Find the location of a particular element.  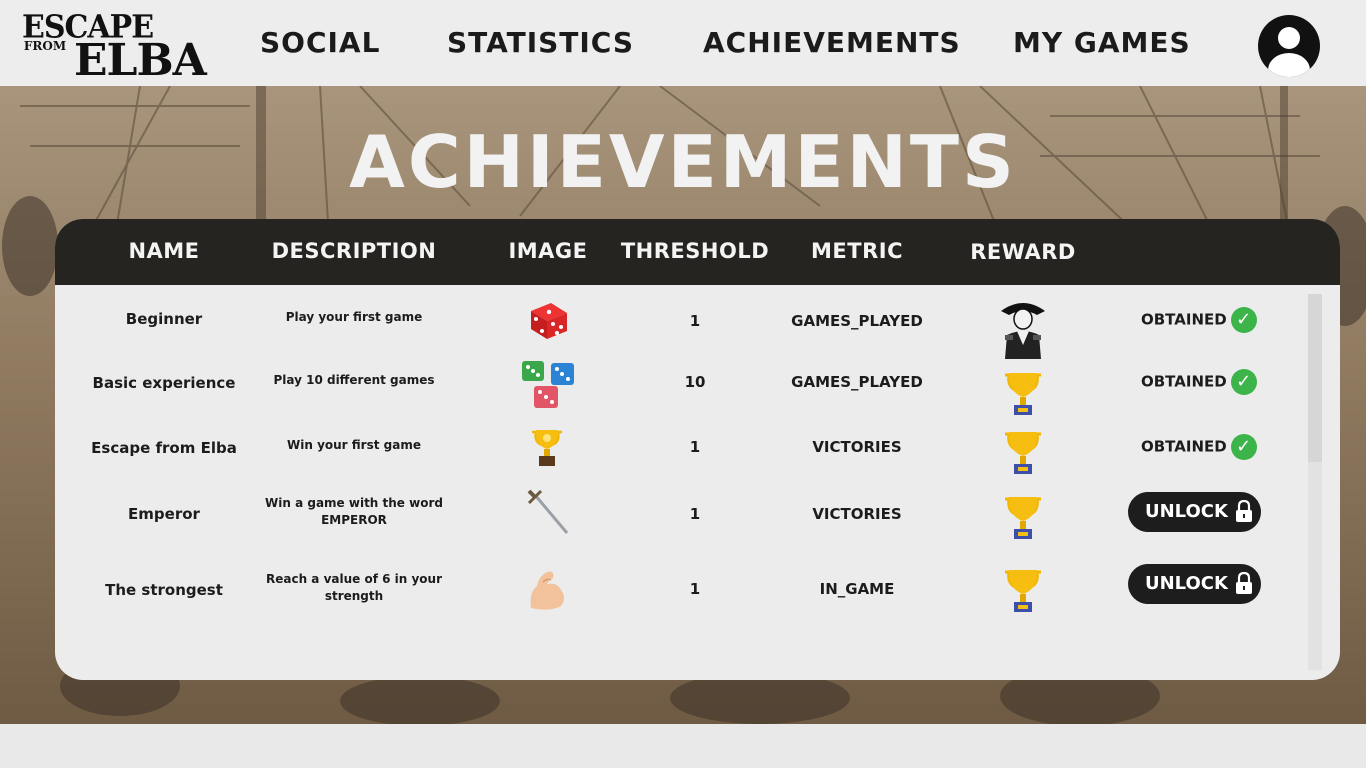

achievement-description: Win your first game is located at coordinates (354, 445).